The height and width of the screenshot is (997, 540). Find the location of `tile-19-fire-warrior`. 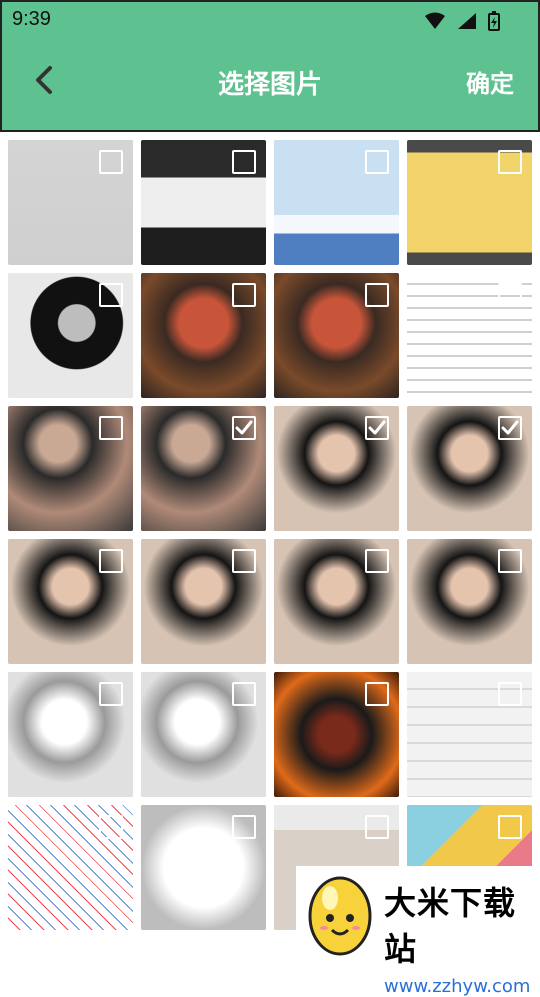

tile-19-fire-warrior is located at coordinates (336, 734).